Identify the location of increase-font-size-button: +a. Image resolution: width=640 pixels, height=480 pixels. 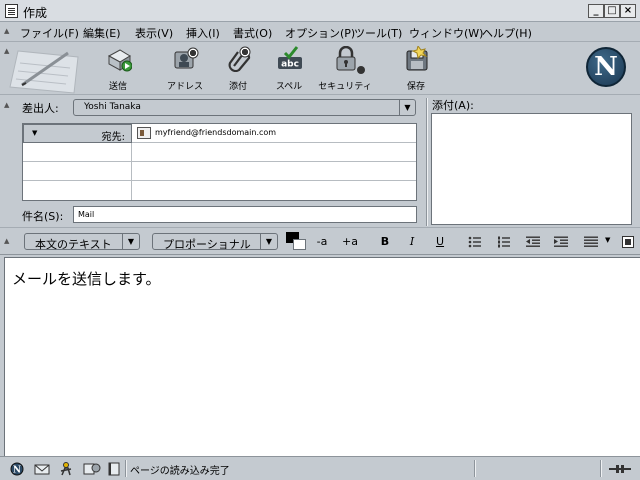
(350, 241).